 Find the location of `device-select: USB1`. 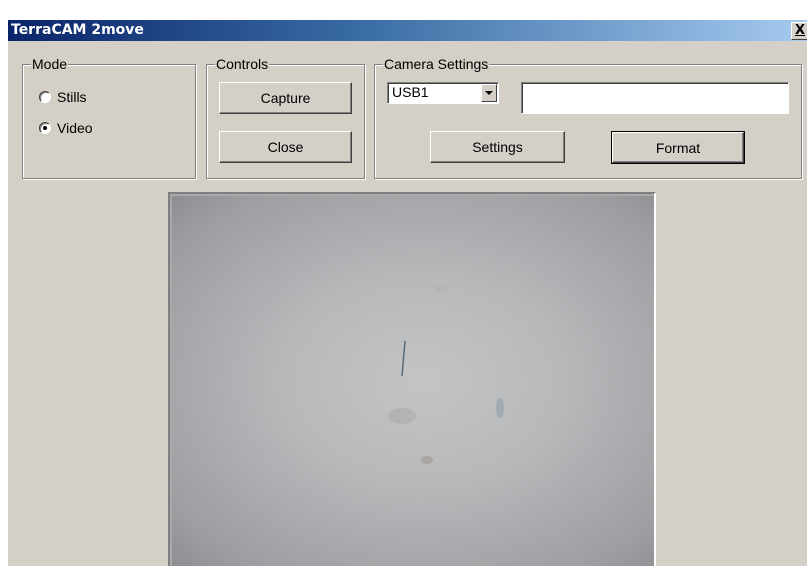

device-select: USB1 is located at coordinates (443, 93).